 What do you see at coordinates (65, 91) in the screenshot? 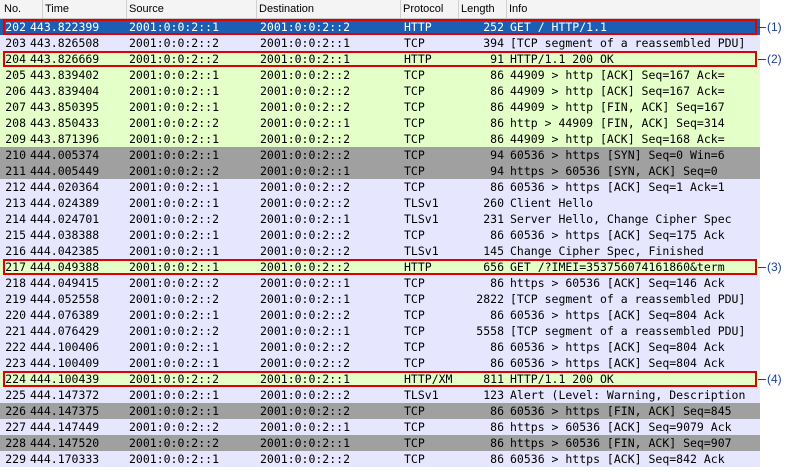
I see `packet-time: 443.839404` at bounding box center [65, 91].